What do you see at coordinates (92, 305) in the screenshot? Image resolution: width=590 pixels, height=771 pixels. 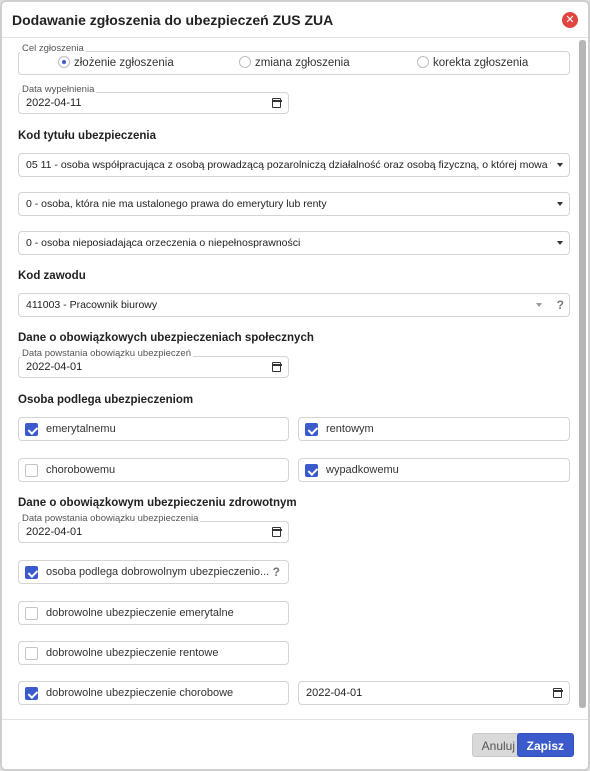 I see `profession-value: 411003 - Pracownik biurowy` at bounding box center [92, 305].